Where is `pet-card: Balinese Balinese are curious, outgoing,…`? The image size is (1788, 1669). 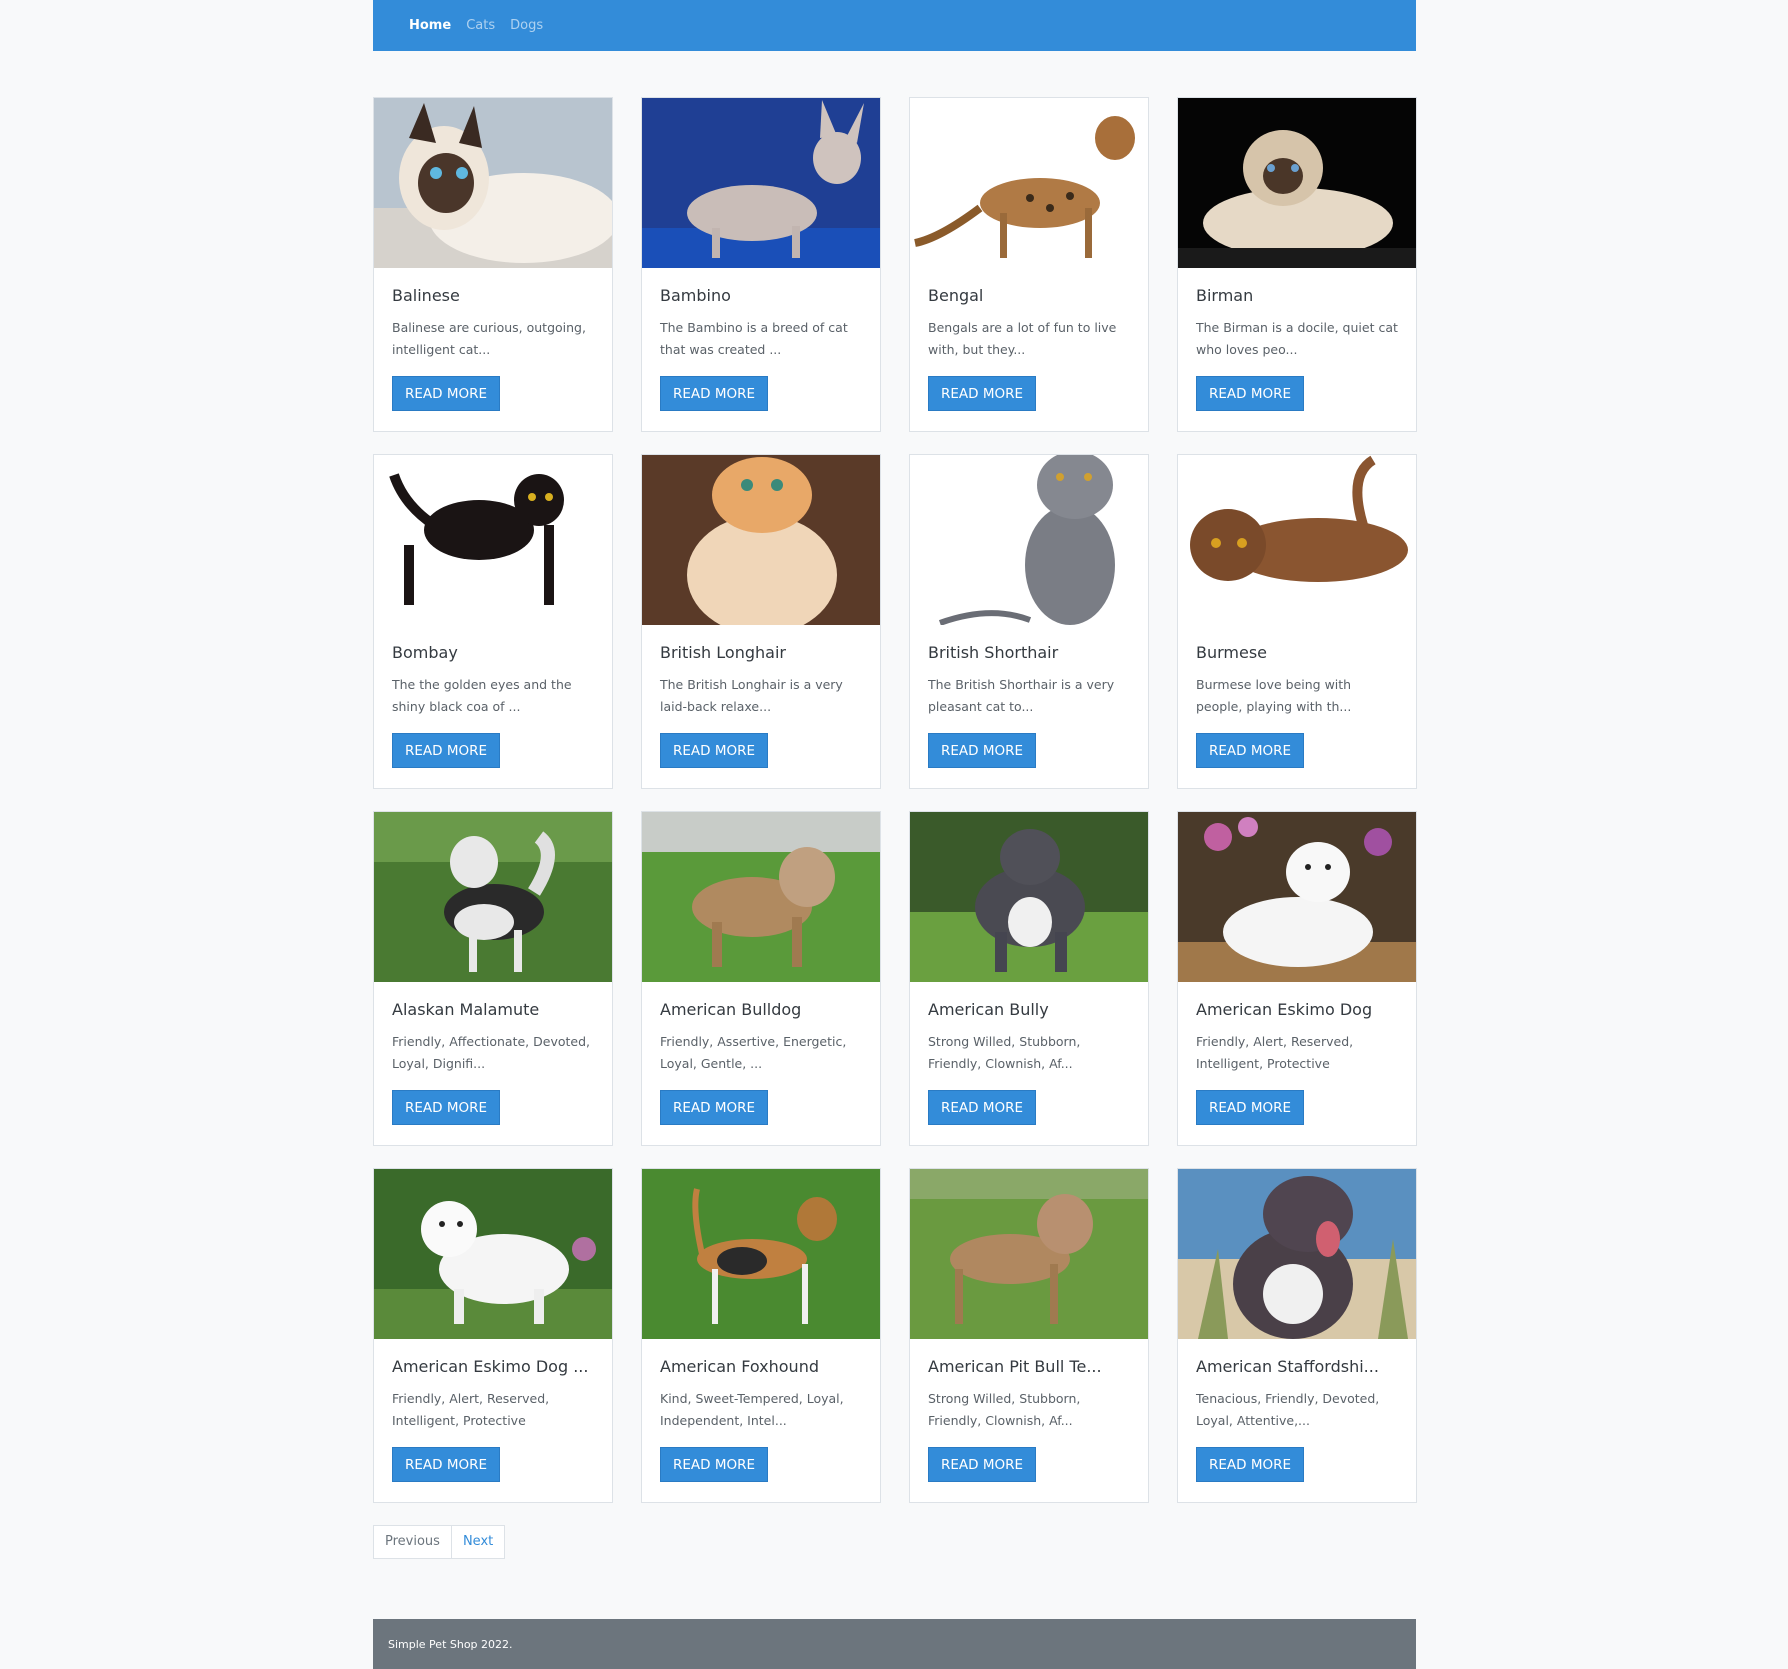 pet-card: Balinese Balinese are curious, outgoing,… is located at coordinates (493, 264).